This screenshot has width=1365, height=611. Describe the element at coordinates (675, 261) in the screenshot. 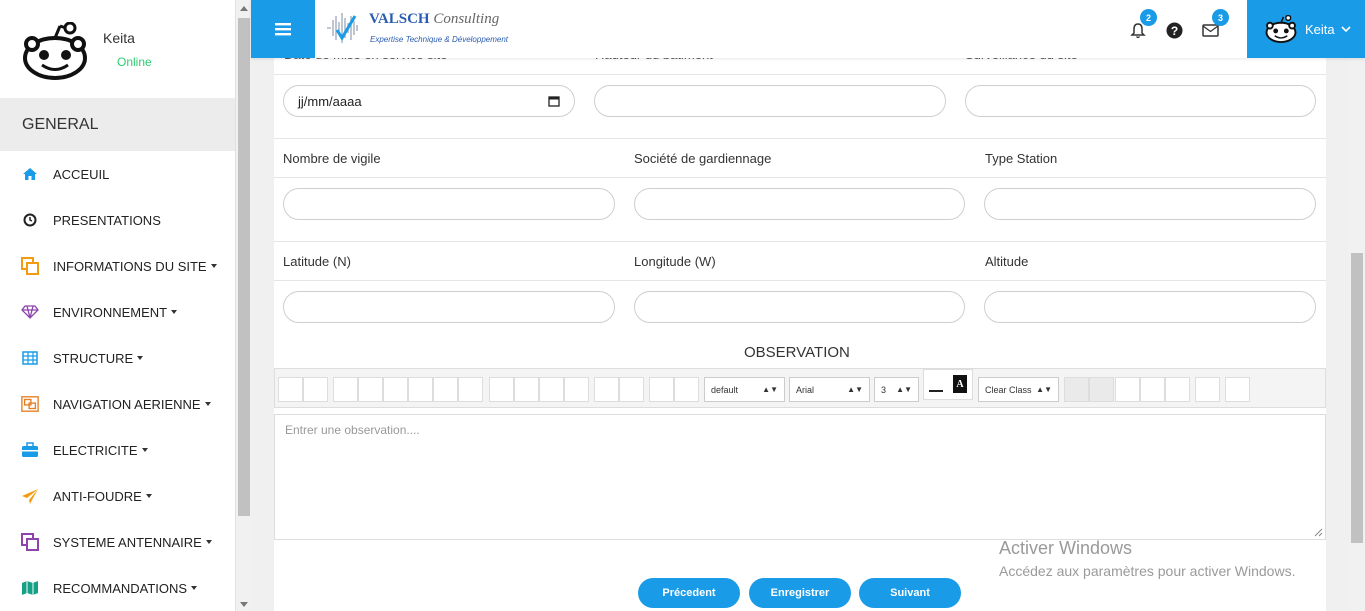

I see `field-label-longitude: Longitude (W)` at that location.